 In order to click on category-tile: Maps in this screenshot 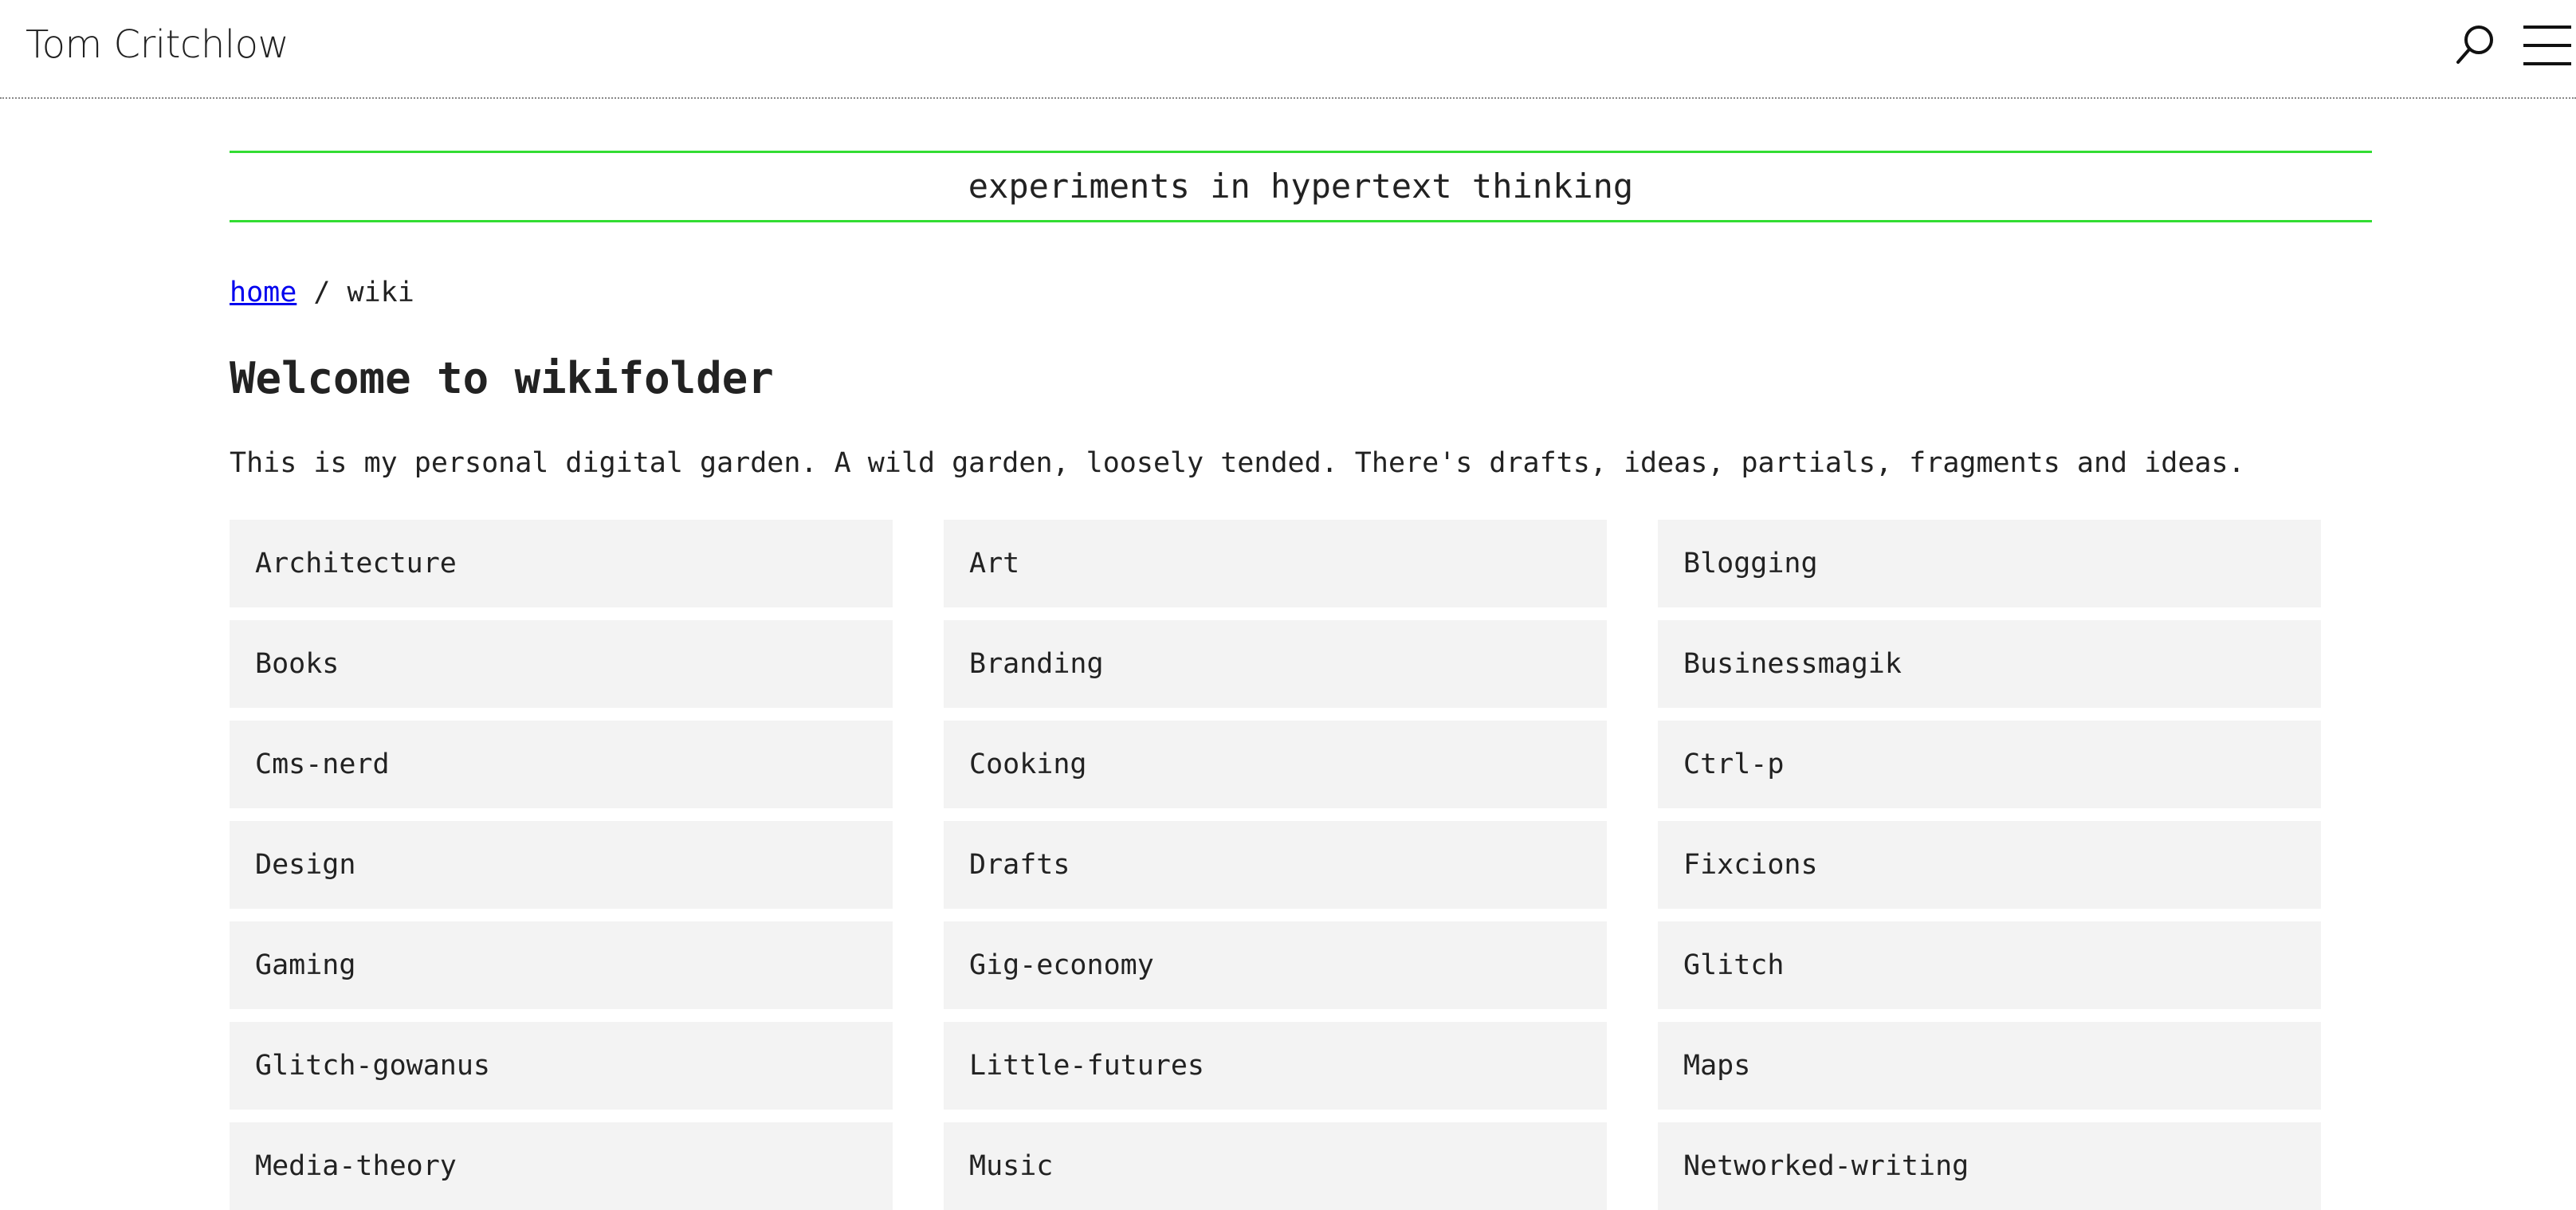, I will do `click(1989, 1066)`.